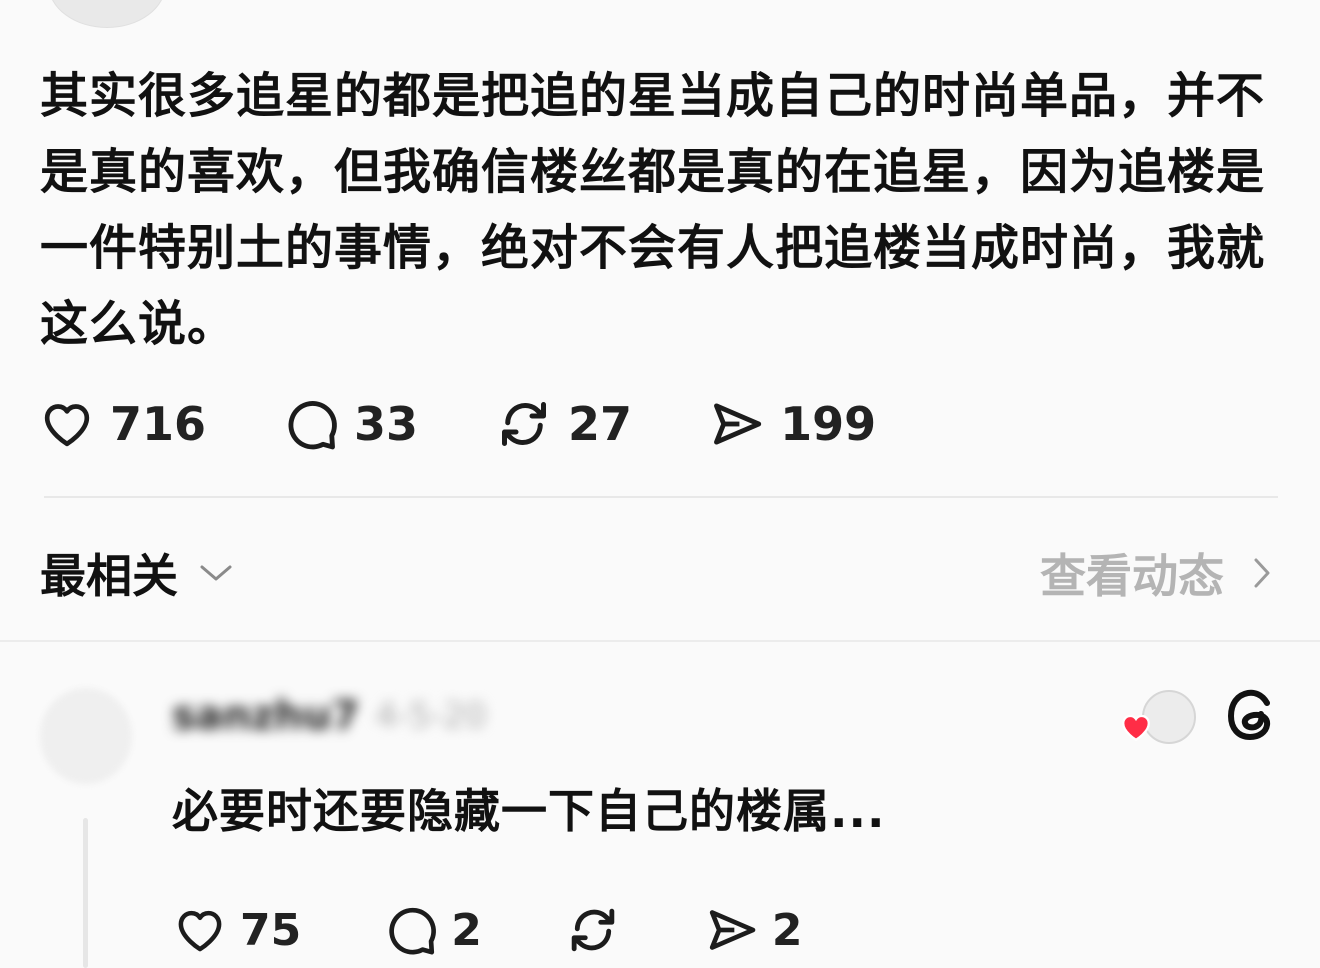 This screenshot has height=968, width=1320. I want to click on share-count: 199, so click(828, 424).